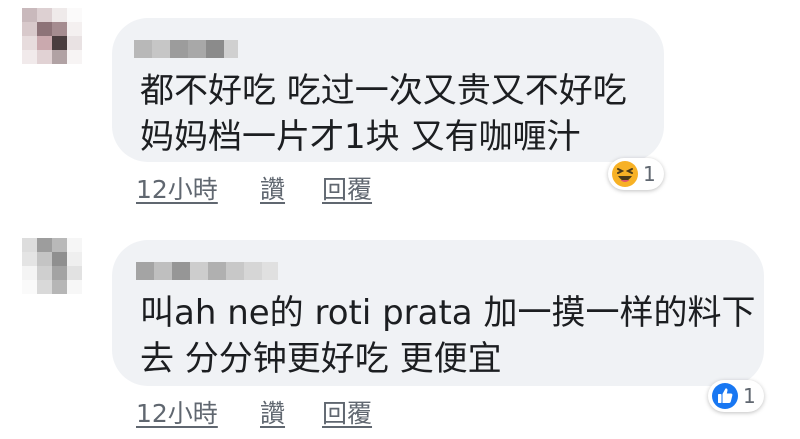  What do you see at coordinates (383, 114) in the screenshot?
I see `comment-text: 都不好吃 吃过一次又贵又不好吃 妈妈档一片才1块 又有咖喱汁` at bounding box center [383, 114].